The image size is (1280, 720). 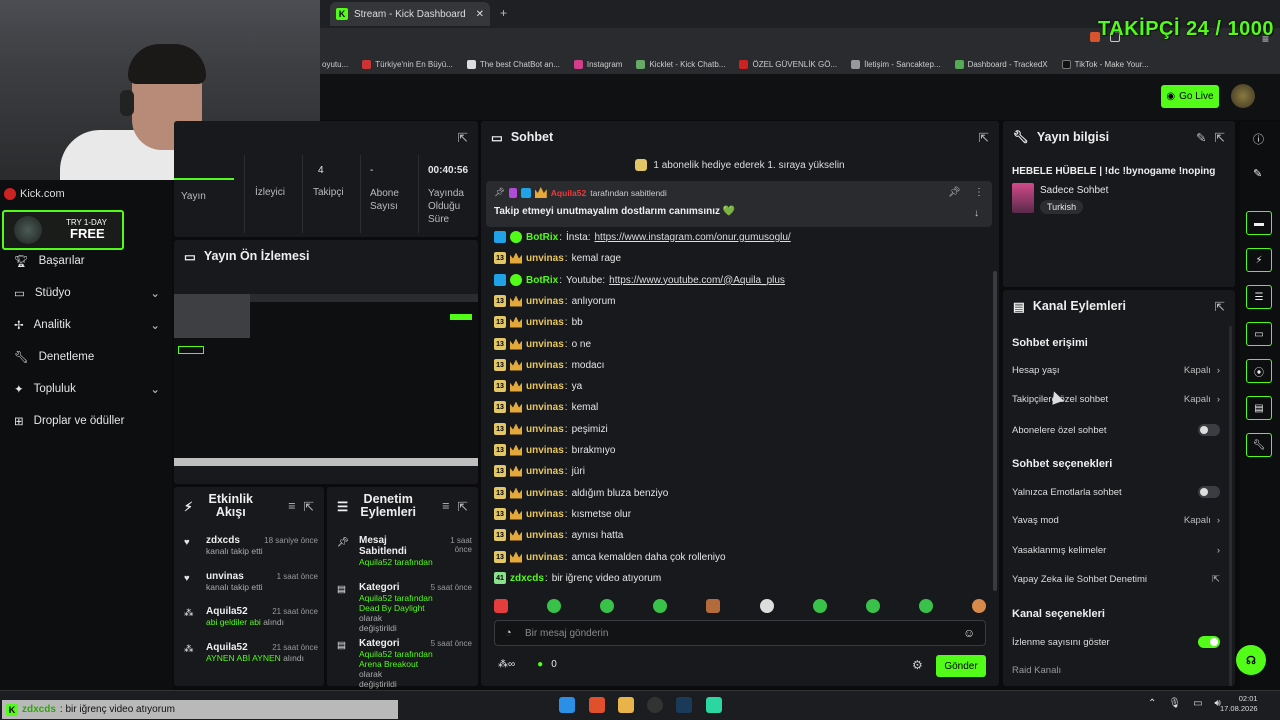 I want to click on chat-username: zdxcds, so click(x=527, y=578).